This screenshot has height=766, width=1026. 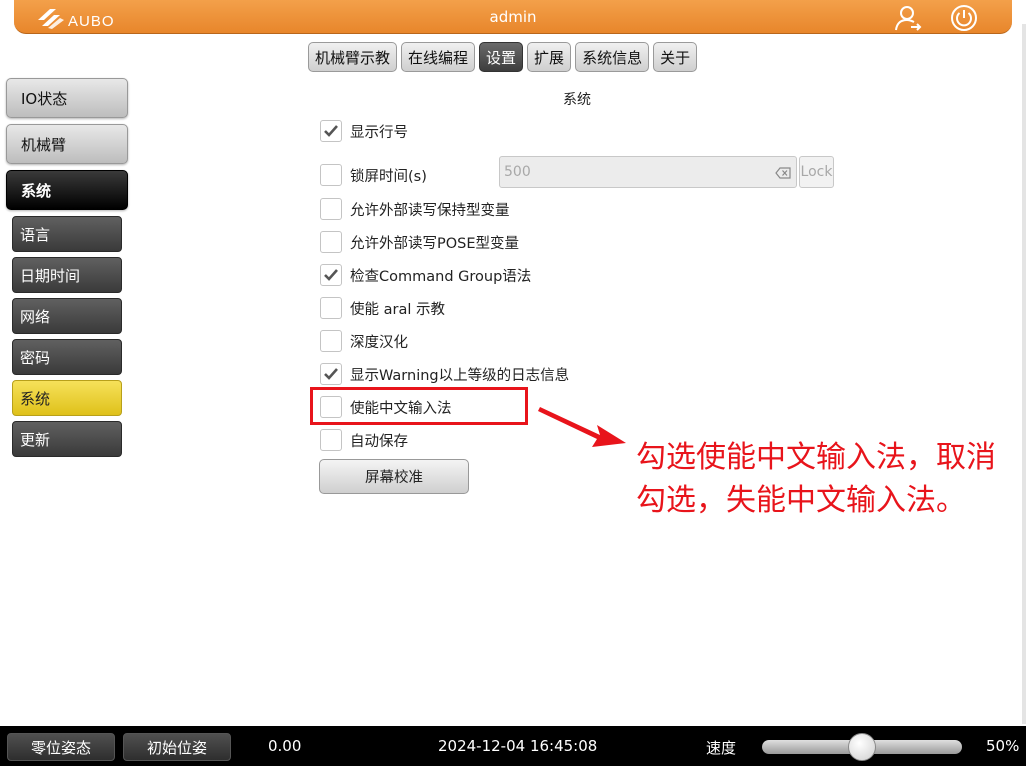 What do you see at coordinates (67, 316) in the screenshot?
I see `sidebar-subitem-network: 网络` at bounding box center [67, 316].